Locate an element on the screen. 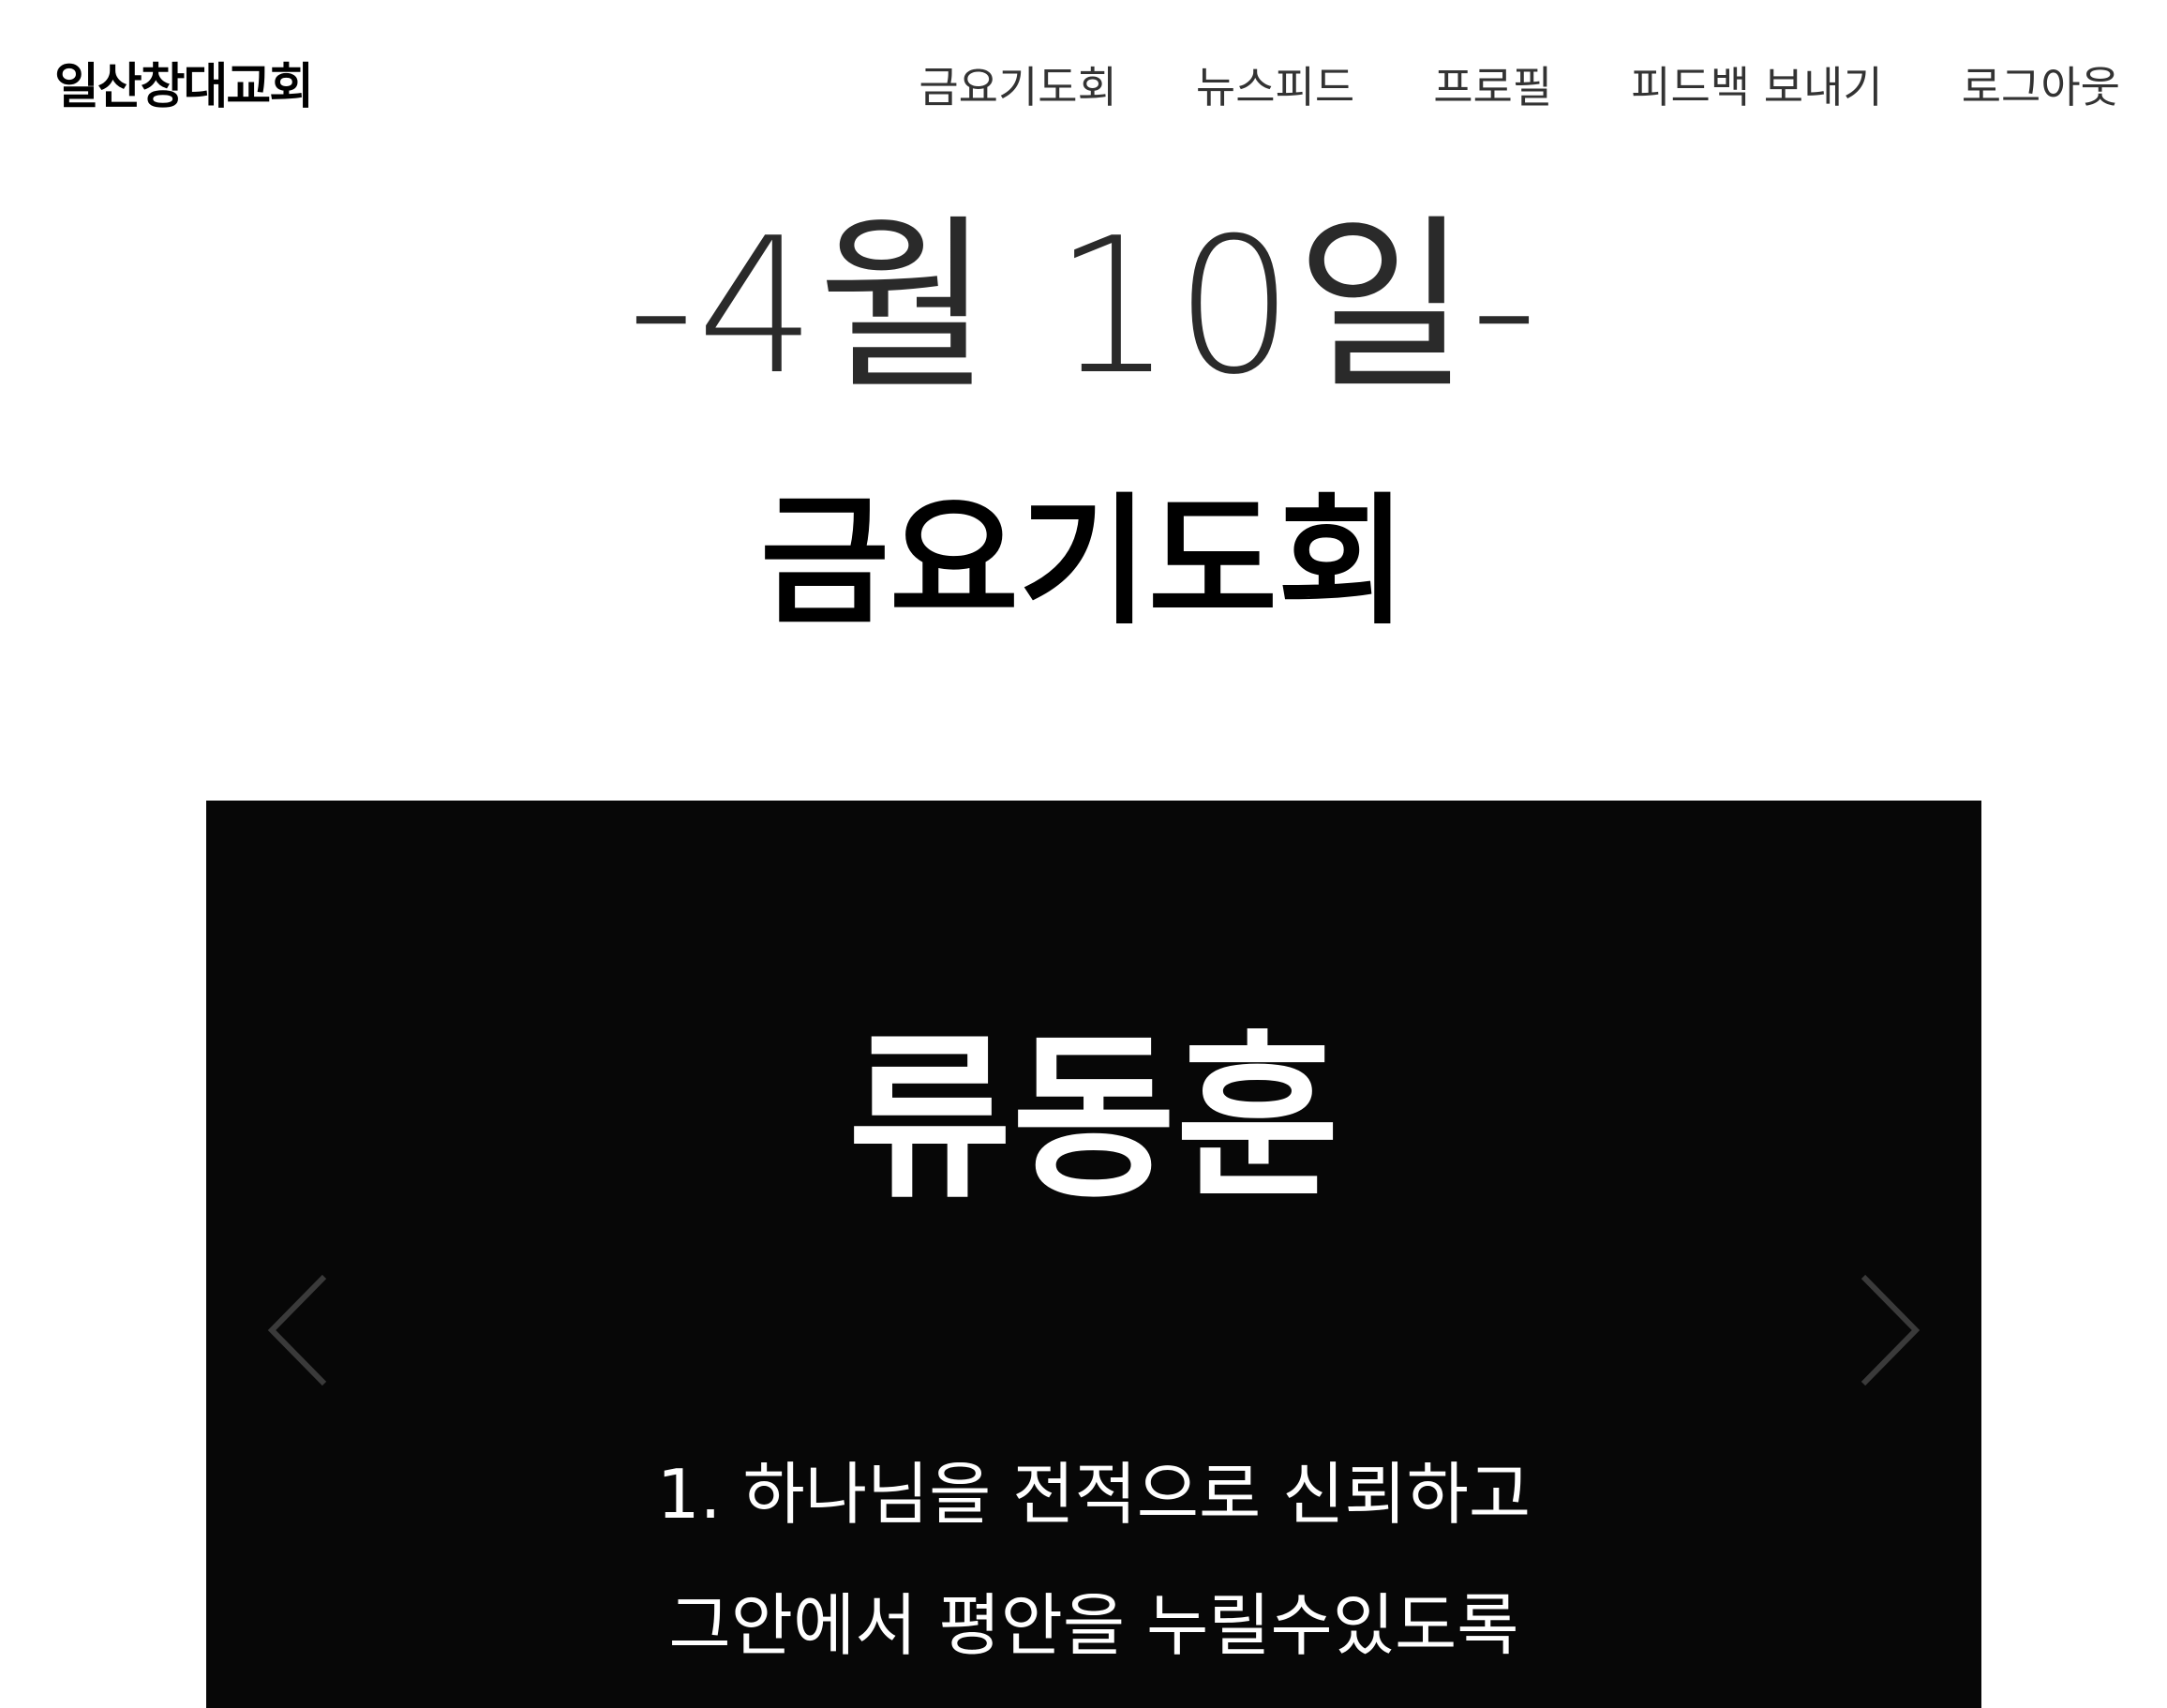  header: 일산창대교회 금요기도회 뉴스피드 프로필 피드백 보내기 로그아웃 is located at coordinates (1083, 84).